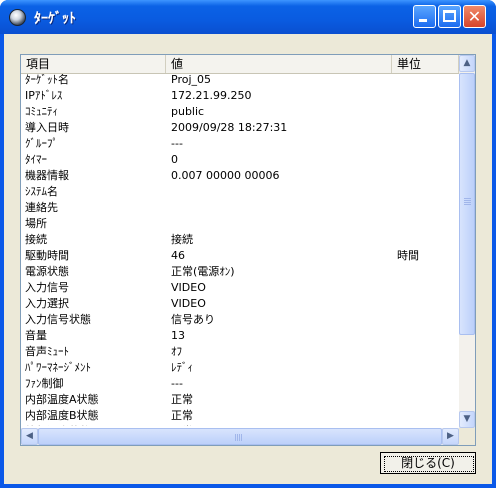  What do you see at coordinates (44, 95) in the screenshot?
I see `row-item: IPｱﾄﾞﾚｽ` at bounding box center [44, 95].